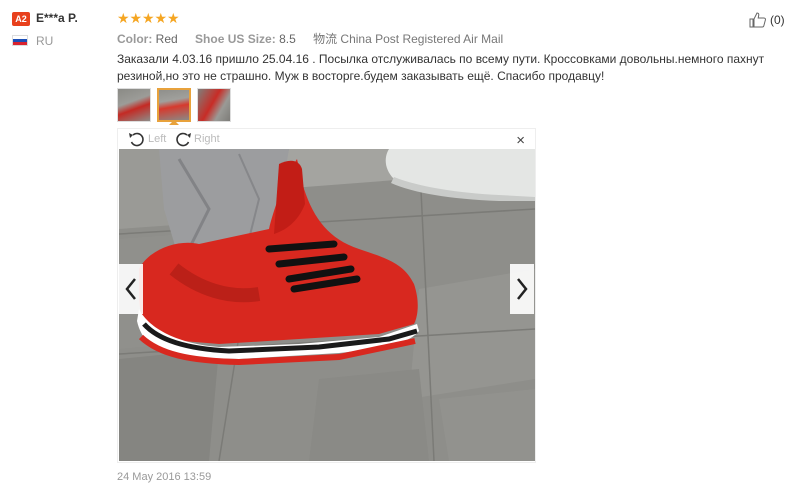 The image size is (800, 491). Describe the element at coordinates (147, 139) in the screenshot. I see `rotate-left-button: Left` at that location.